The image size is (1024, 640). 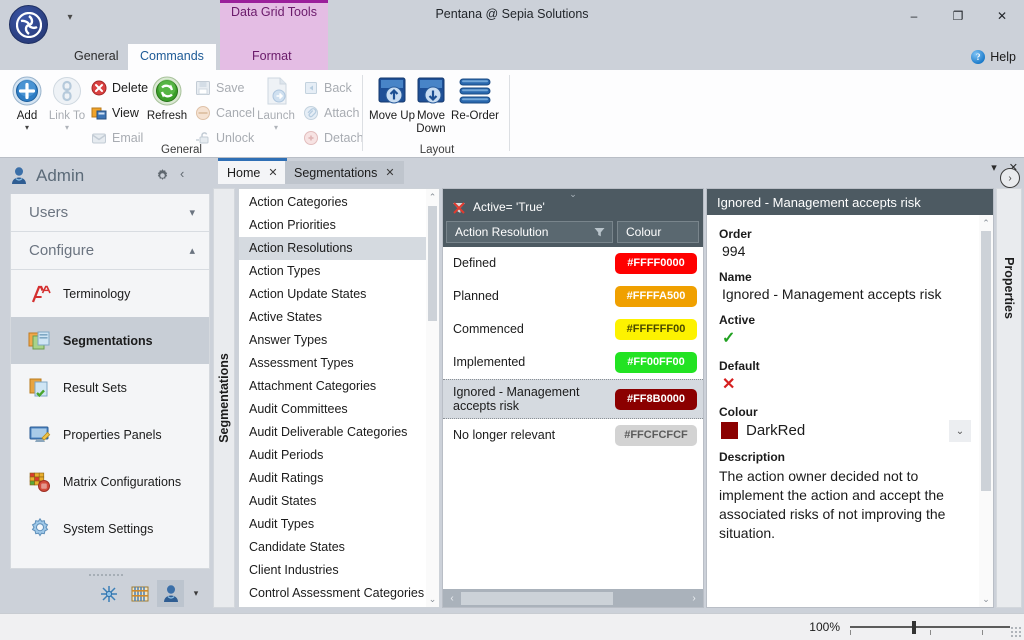 What do you see at coordinates (224, 398) in the screenshot?
I see `segmentations-side-strip: Segmentations` at bounding box center [224, 398].